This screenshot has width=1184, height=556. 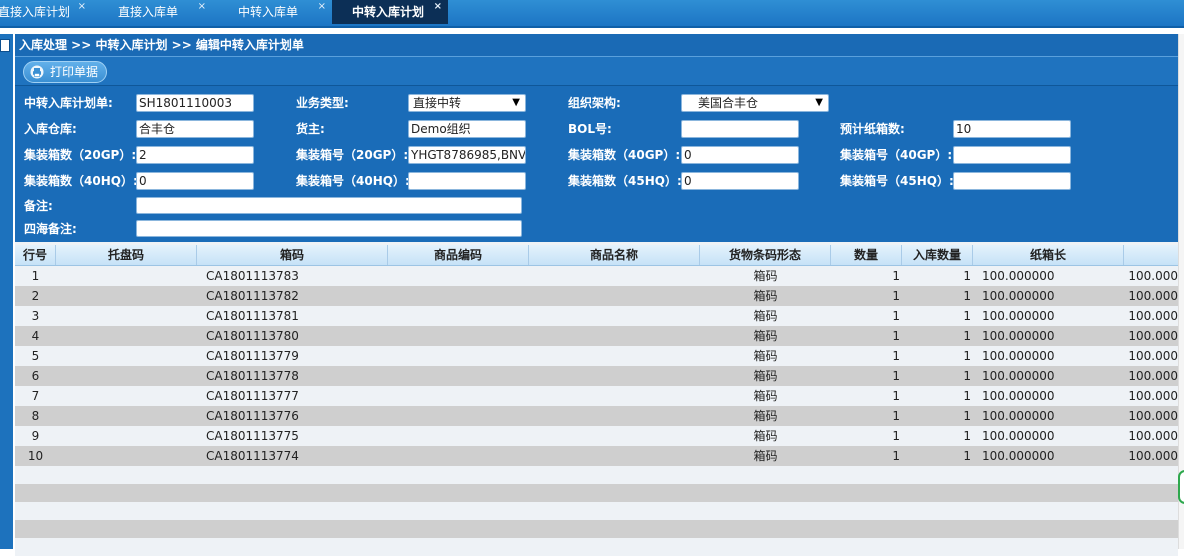 I want to click on col-header-sku: 商品编码, so click(x=458, y=255).